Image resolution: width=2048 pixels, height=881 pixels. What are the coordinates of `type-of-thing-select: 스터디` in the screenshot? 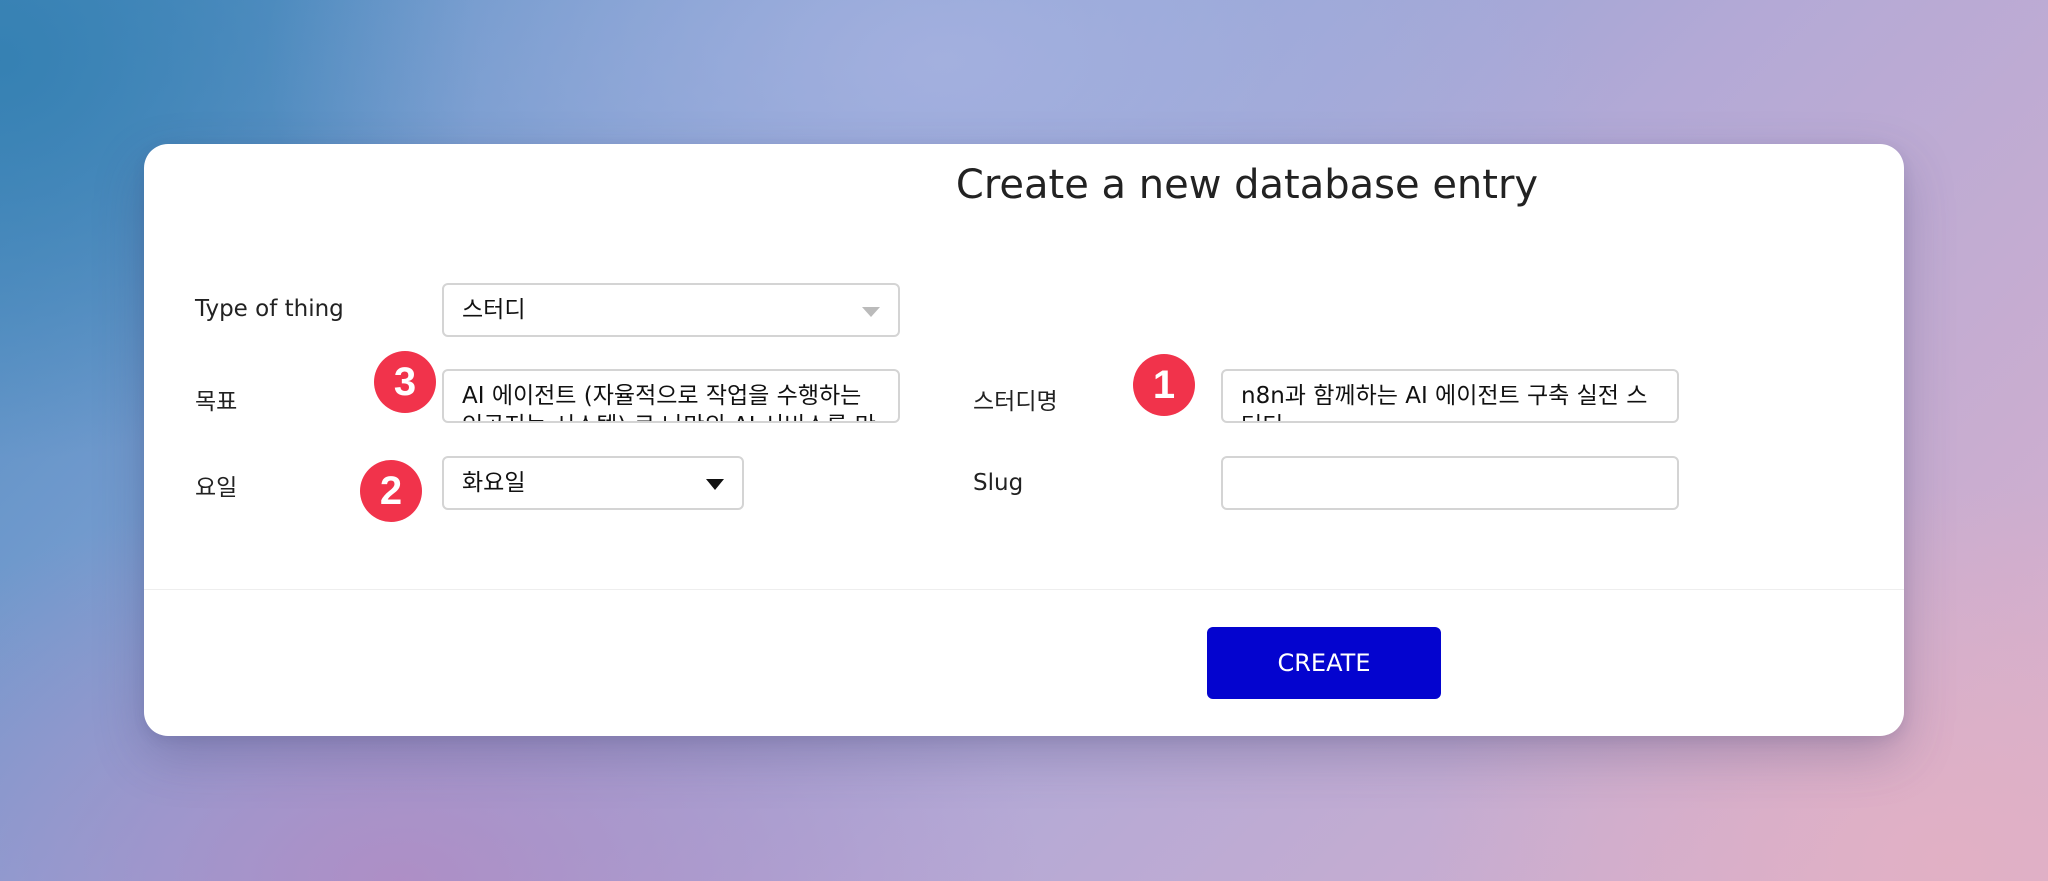 It's located at (671, 310).